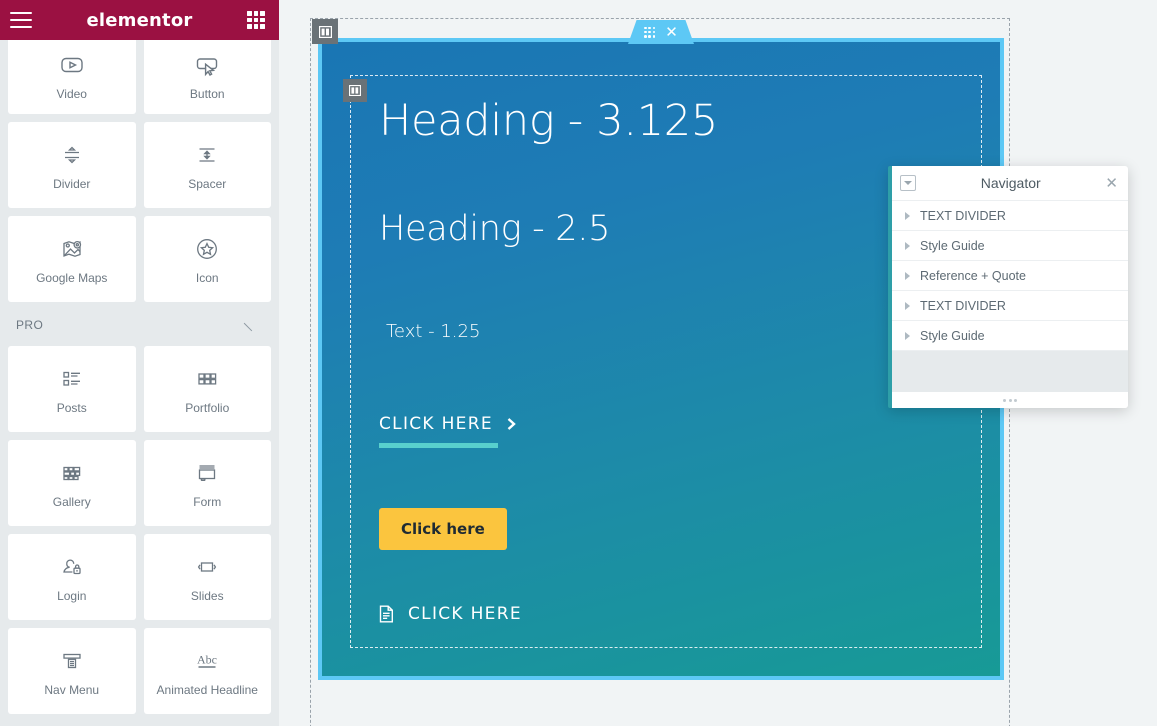  Describe the element at coordinates (207, 473) in the screenshot. I see `form-monitor-icon` at that location.